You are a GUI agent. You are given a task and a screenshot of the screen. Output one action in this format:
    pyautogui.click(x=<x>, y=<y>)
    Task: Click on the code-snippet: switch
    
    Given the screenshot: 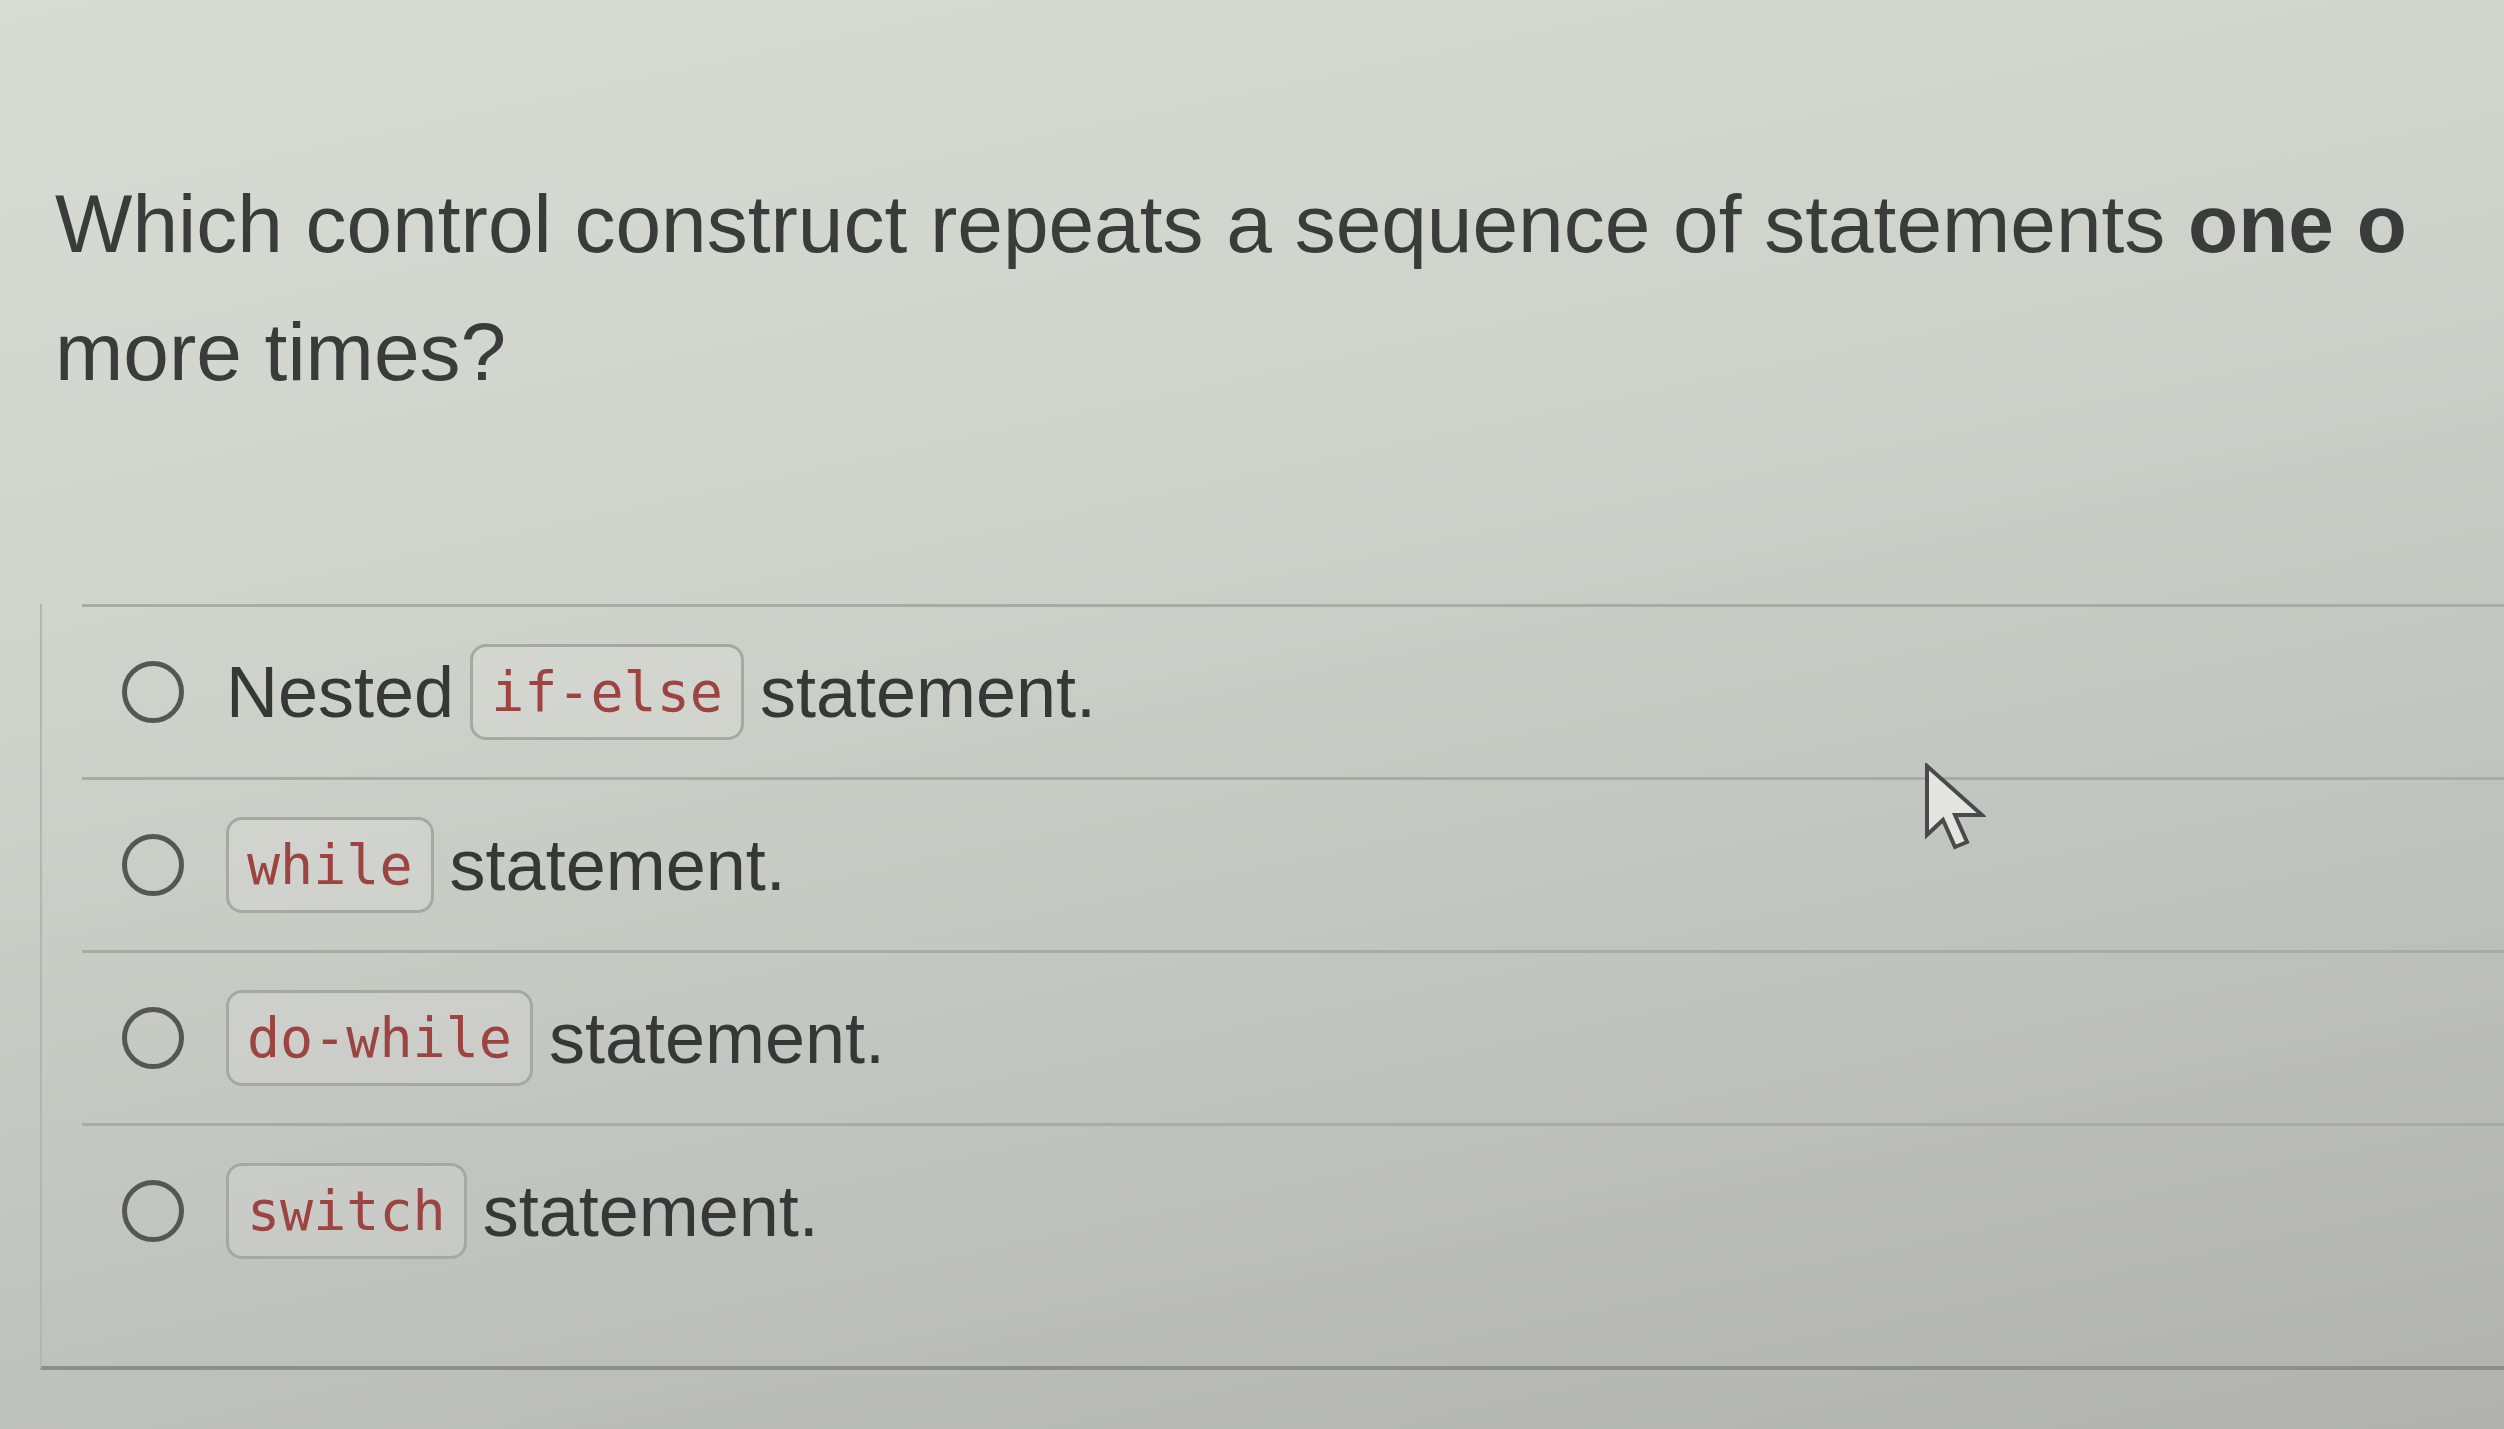 What is the action you would take?
    pyautogui.click(x=346, y=1211)
    